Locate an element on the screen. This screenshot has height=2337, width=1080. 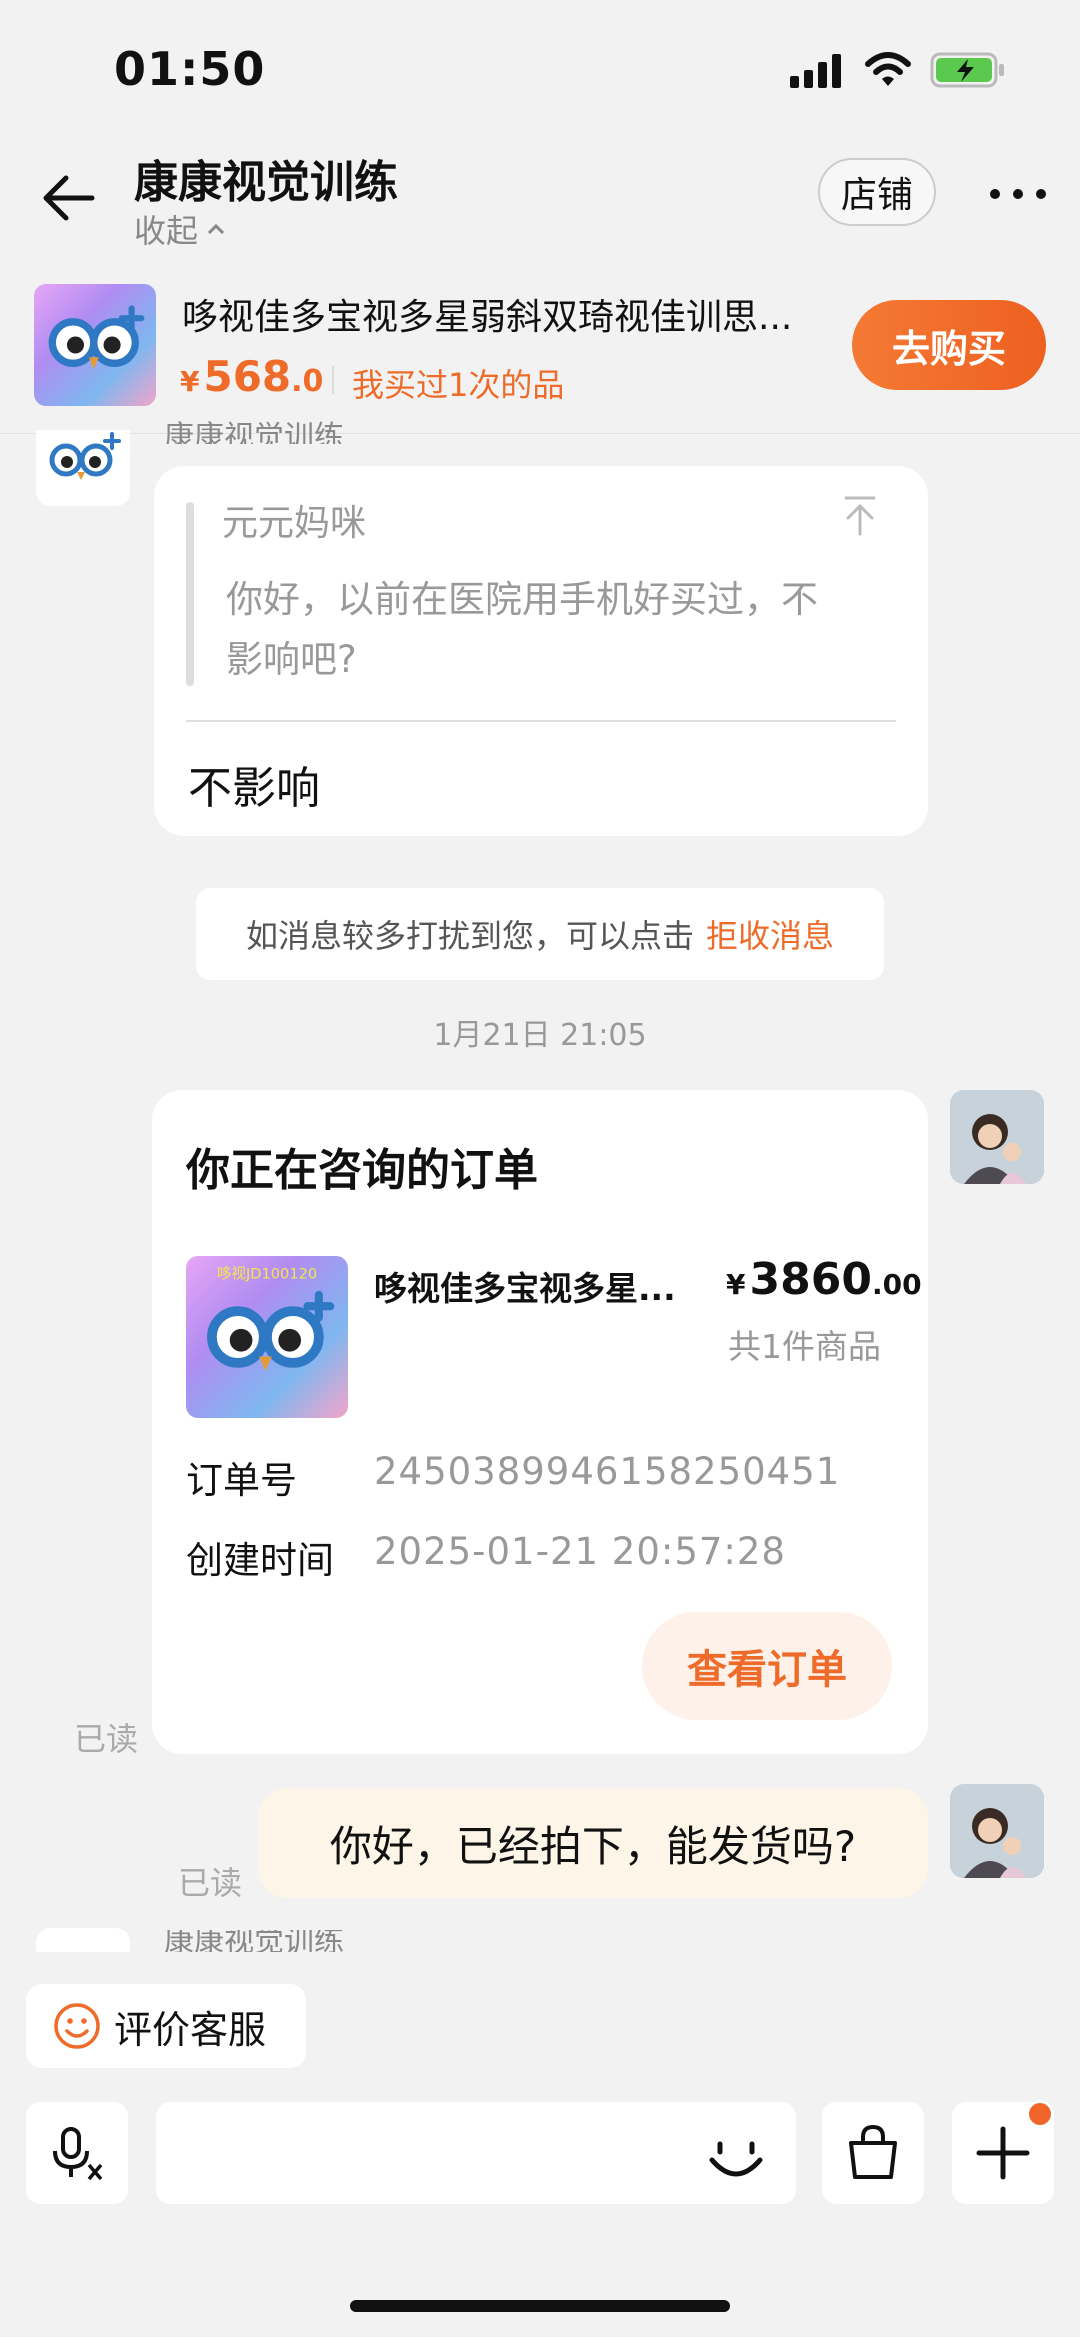
my-message-bubble: 你好，已经拍下，能发货吗? is located at coordinates (593, 1843).